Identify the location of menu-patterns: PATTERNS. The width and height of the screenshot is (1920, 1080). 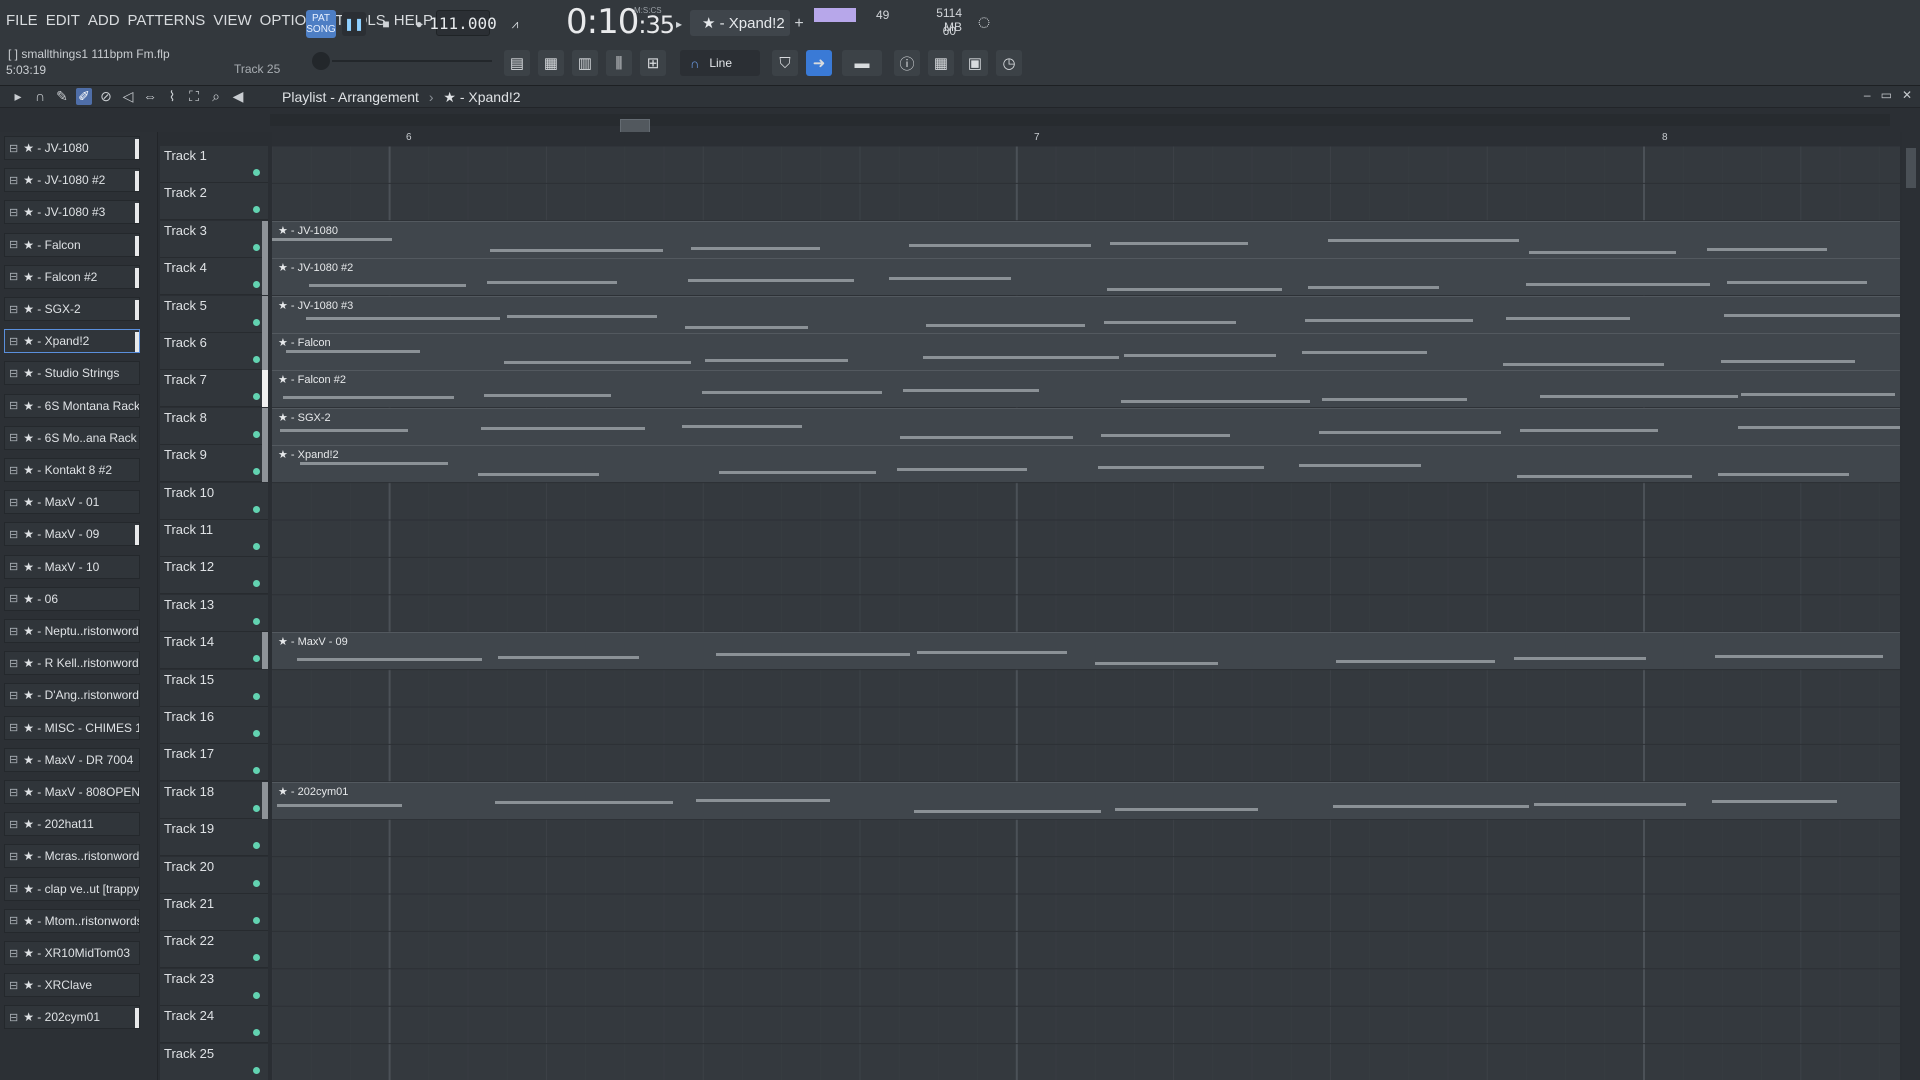
(167, 20).